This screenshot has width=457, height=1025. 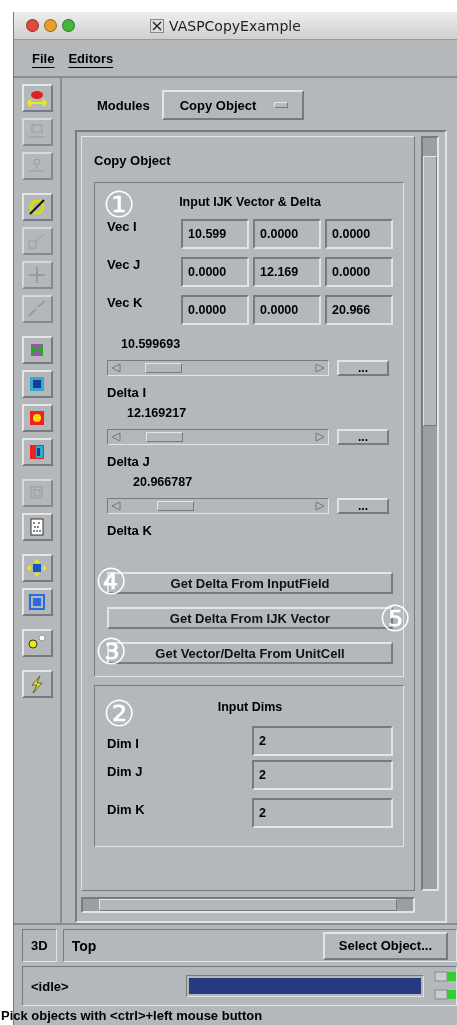 I want to click on frame-icon, so click(x=37, y=602).